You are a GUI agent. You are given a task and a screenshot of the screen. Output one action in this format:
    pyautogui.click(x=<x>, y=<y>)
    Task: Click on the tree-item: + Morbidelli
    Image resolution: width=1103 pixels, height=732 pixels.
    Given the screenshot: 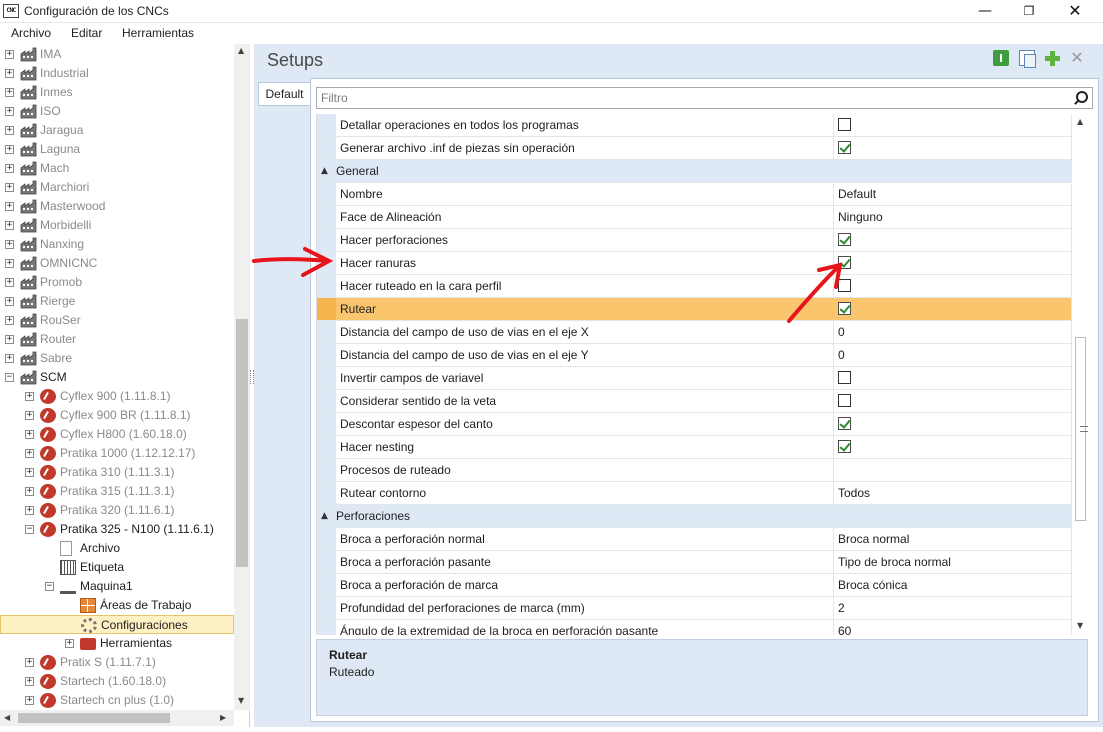 What is the action you would take?
    pyautogui.click(x=117, y=225)
    